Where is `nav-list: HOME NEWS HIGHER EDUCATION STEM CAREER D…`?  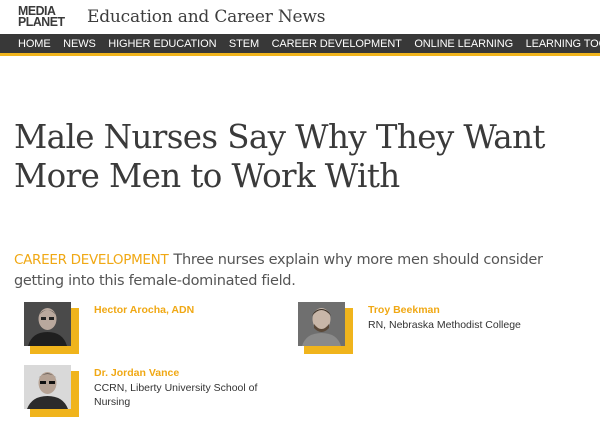
nav-list: HOME NEWS HIGHER EDUCATION STEM CAREER D… is located at coordinates (300, 43).